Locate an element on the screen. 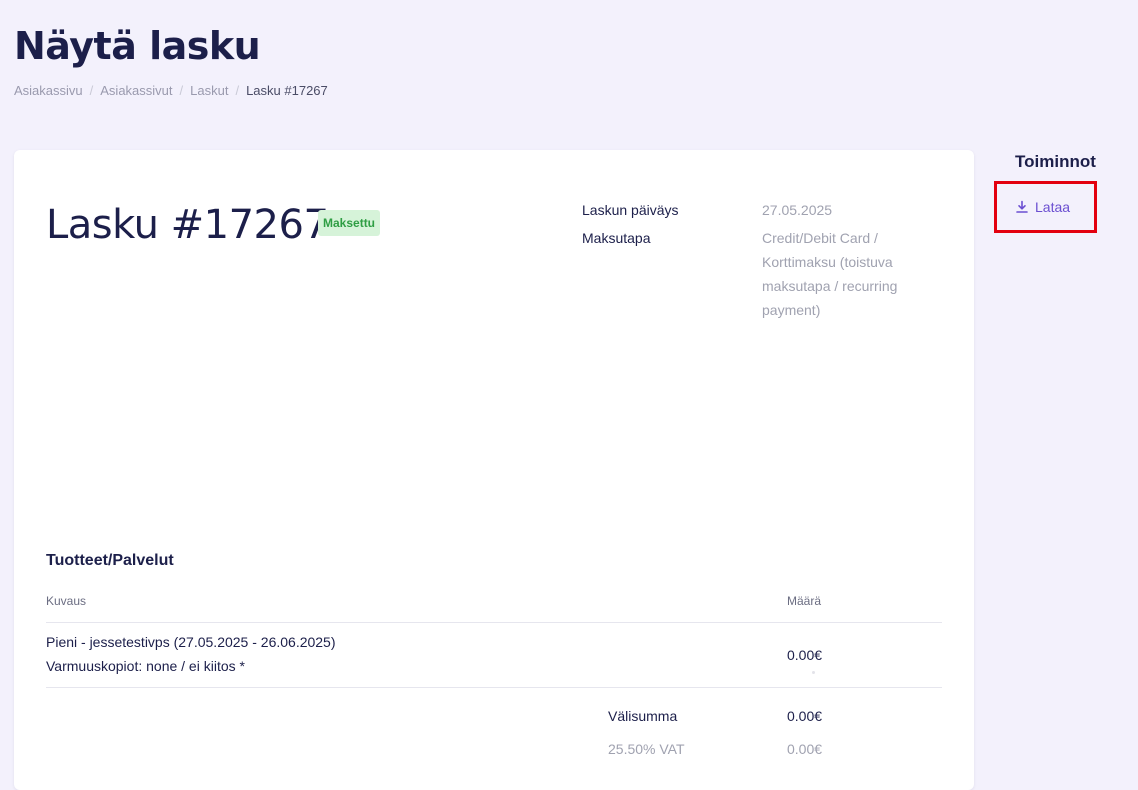  invoice-date-value: 27.05.2025 is located at coordinates (797, 210).